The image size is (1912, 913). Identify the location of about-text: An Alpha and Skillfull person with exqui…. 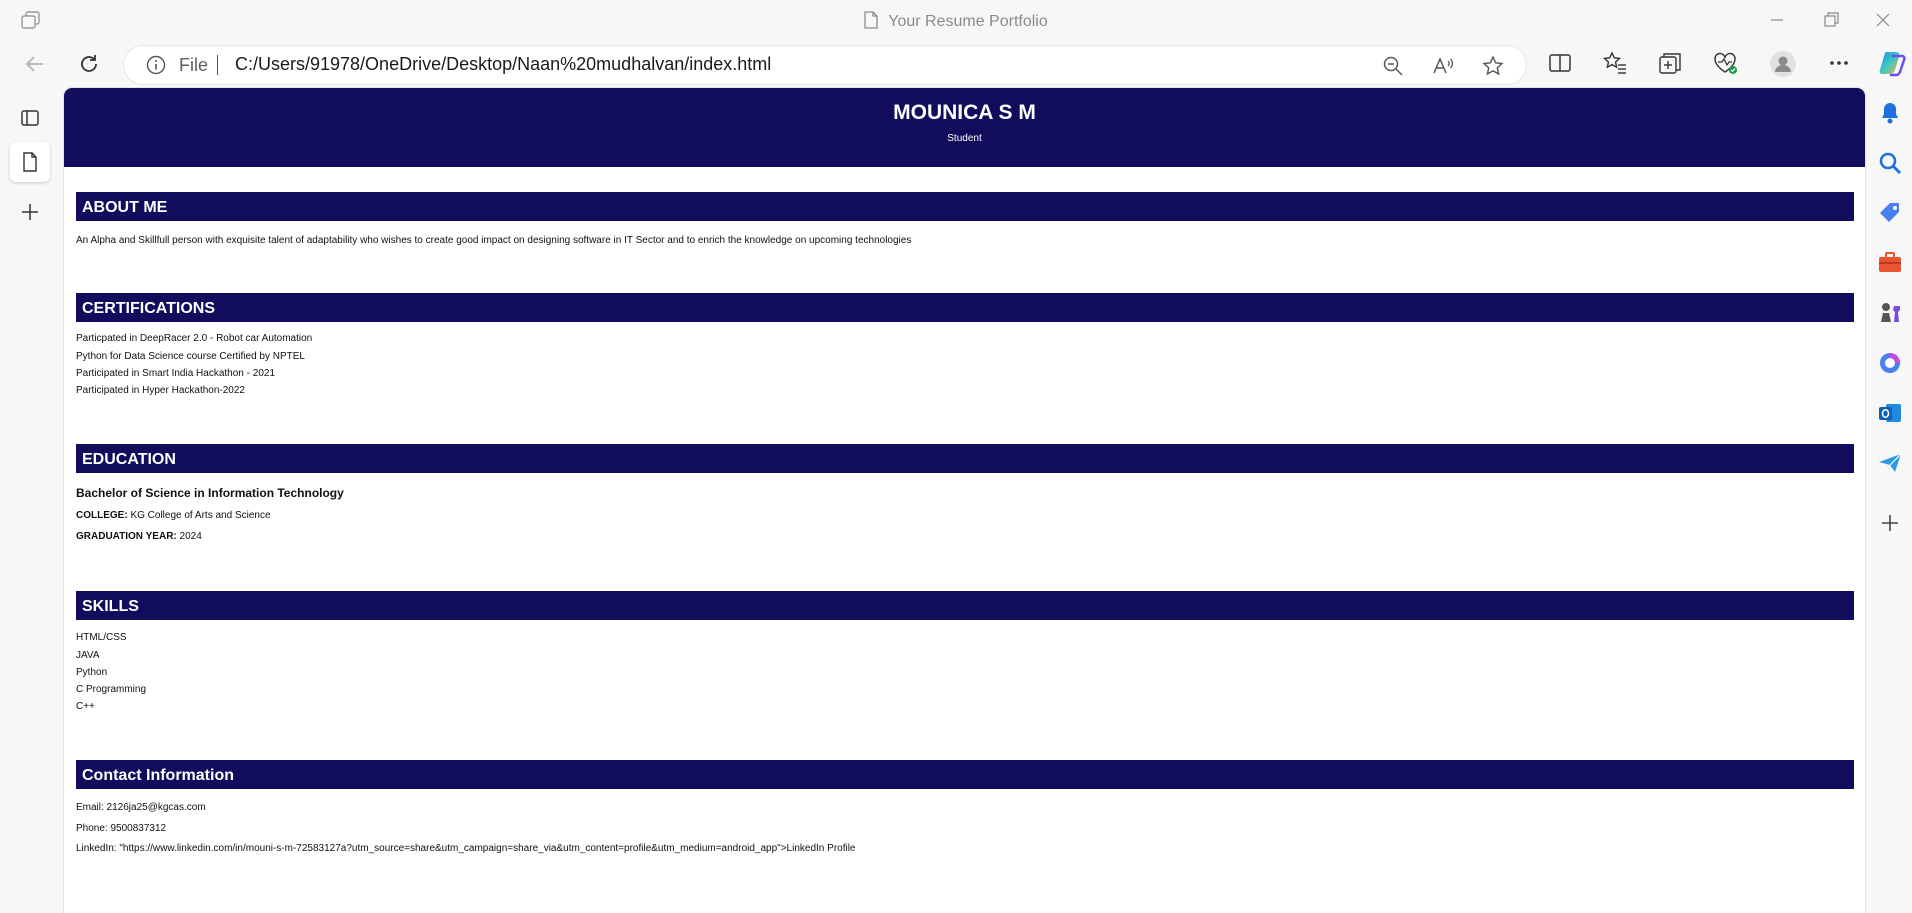
(494, 240).